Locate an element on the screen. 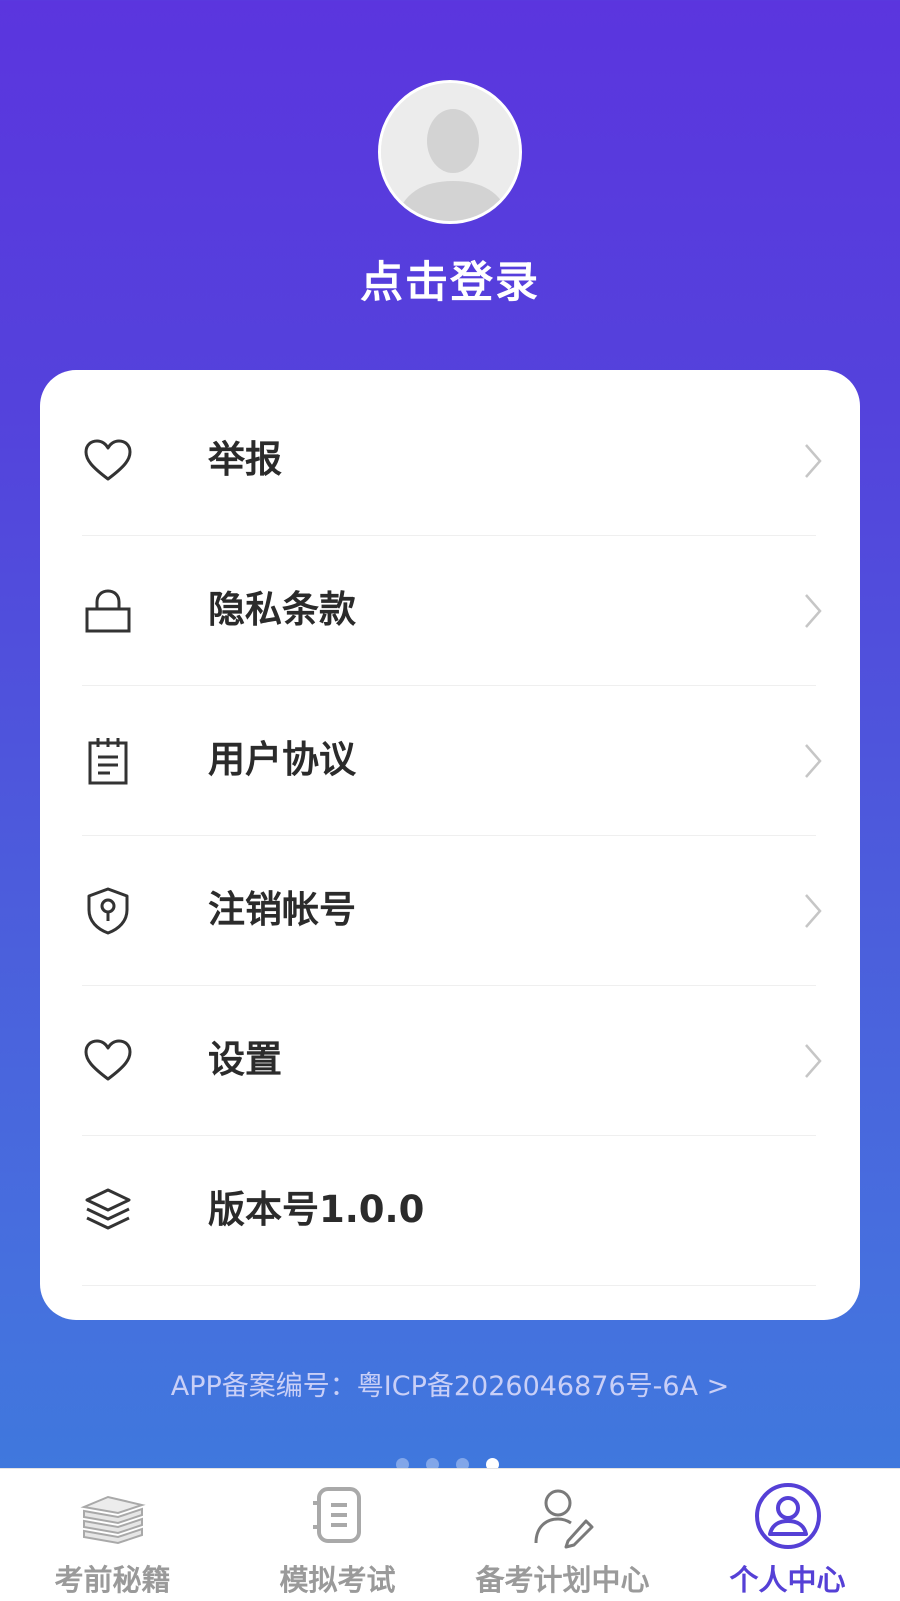  books-icon is located at coordinates (113, 1520).